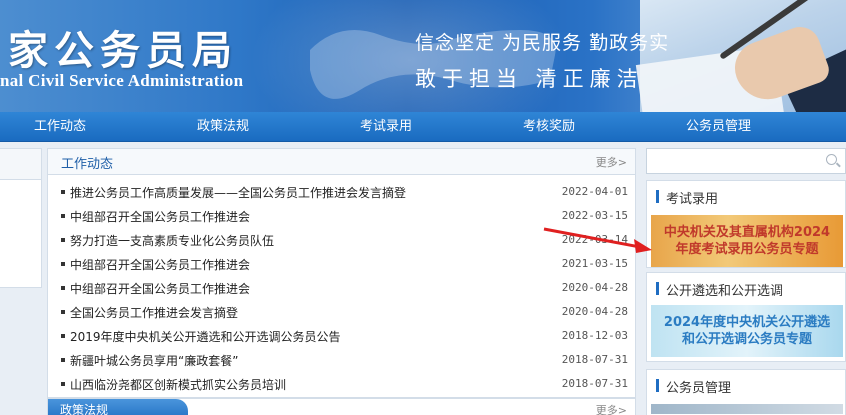 The width and height of the screenshot is (846, 415). What do you see at coordinates (611, 408) in the screenshot?
I see `policy-more-link: 更多>` at bounding box center [611, 408].